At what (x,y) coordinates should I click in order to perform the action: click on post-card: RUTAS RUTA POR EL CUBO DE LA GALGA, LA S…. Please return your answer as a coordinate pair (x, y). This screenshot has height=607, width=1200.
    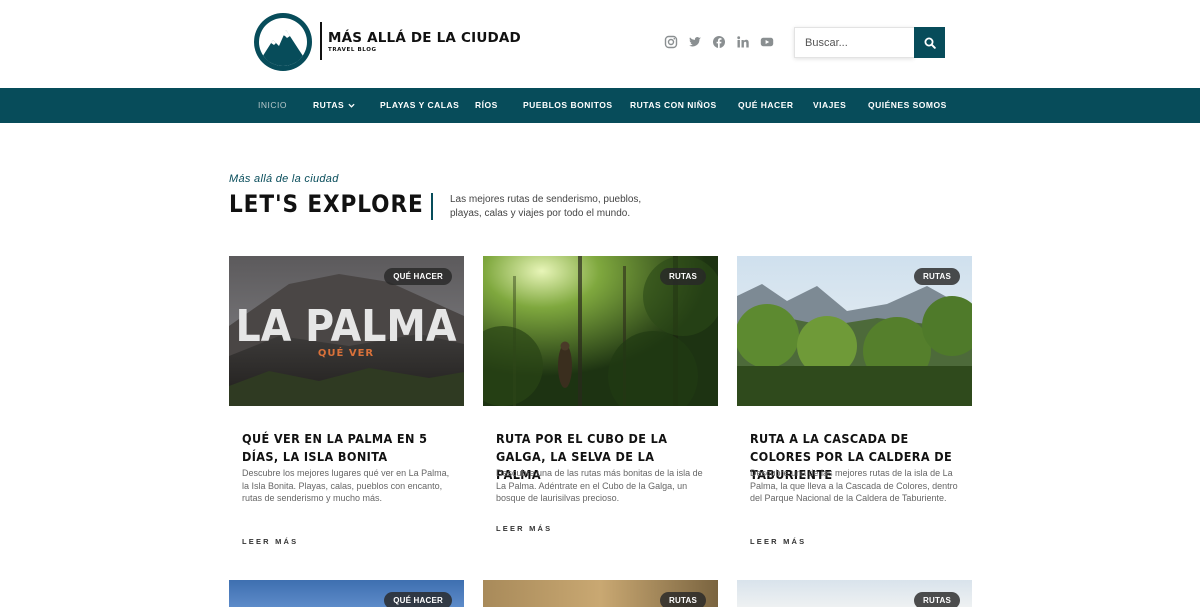
    Looking at the image, I should click on (600, 406).